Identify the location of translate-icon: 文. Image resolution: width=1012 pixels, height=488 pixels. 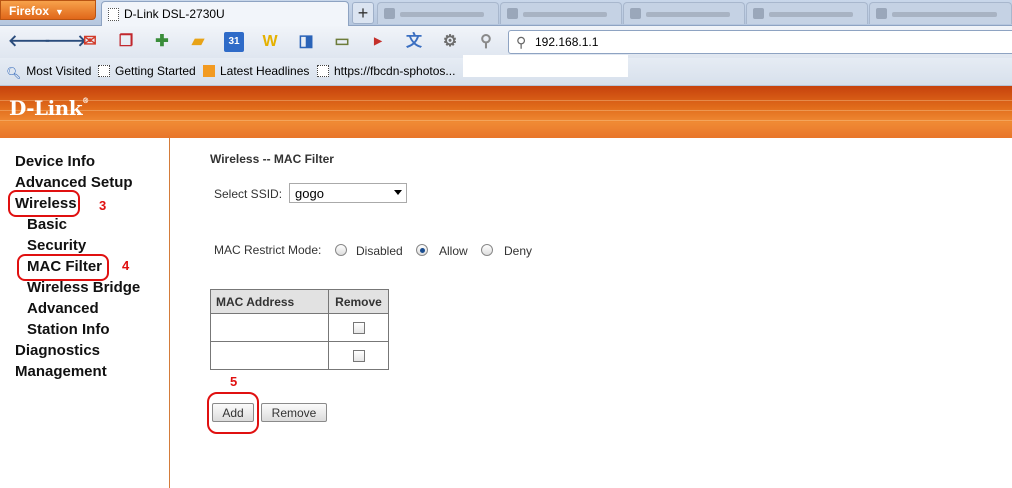
(414, 42).